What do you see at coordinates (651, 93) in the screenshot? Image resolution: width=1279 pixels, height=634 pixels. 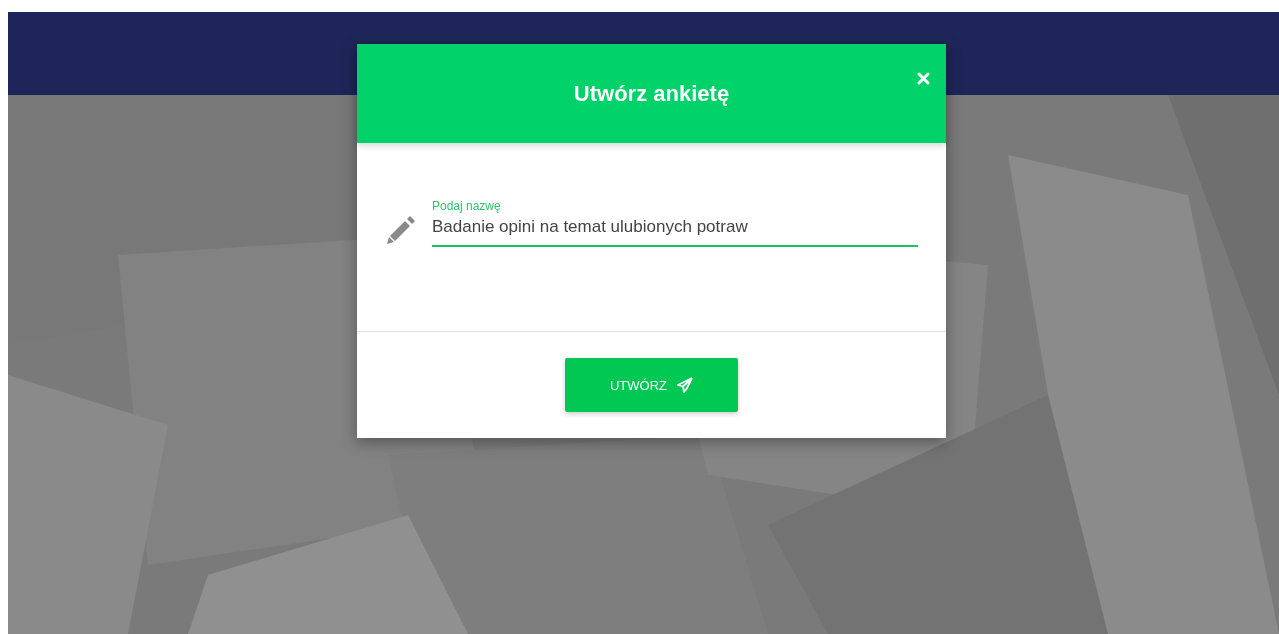 I see `dialog-title: Utwórz ankietę` at bounding box center [651, 93].